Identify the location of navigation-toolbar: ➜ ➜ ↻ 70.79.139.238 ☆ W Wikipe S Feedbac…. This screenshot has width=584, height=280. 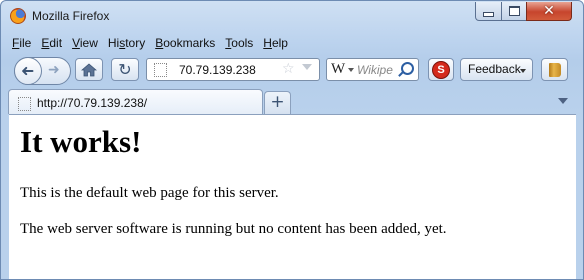
(292, 70).